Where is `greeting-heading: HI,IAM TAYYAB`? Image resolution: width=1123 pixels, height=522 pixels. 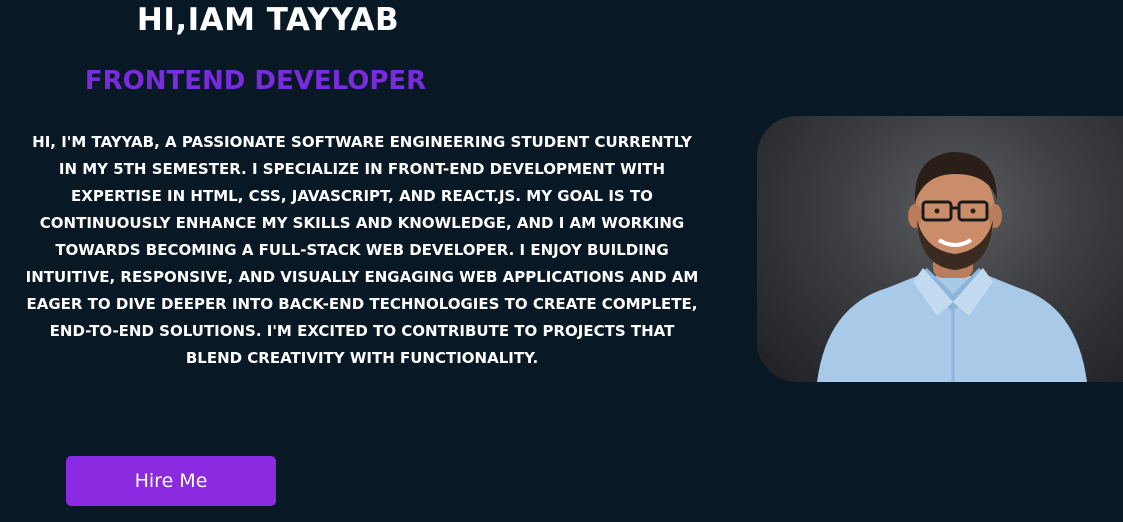 greeting-heading: HI,IAM TAYYAB is located at coordinates (268, 20).